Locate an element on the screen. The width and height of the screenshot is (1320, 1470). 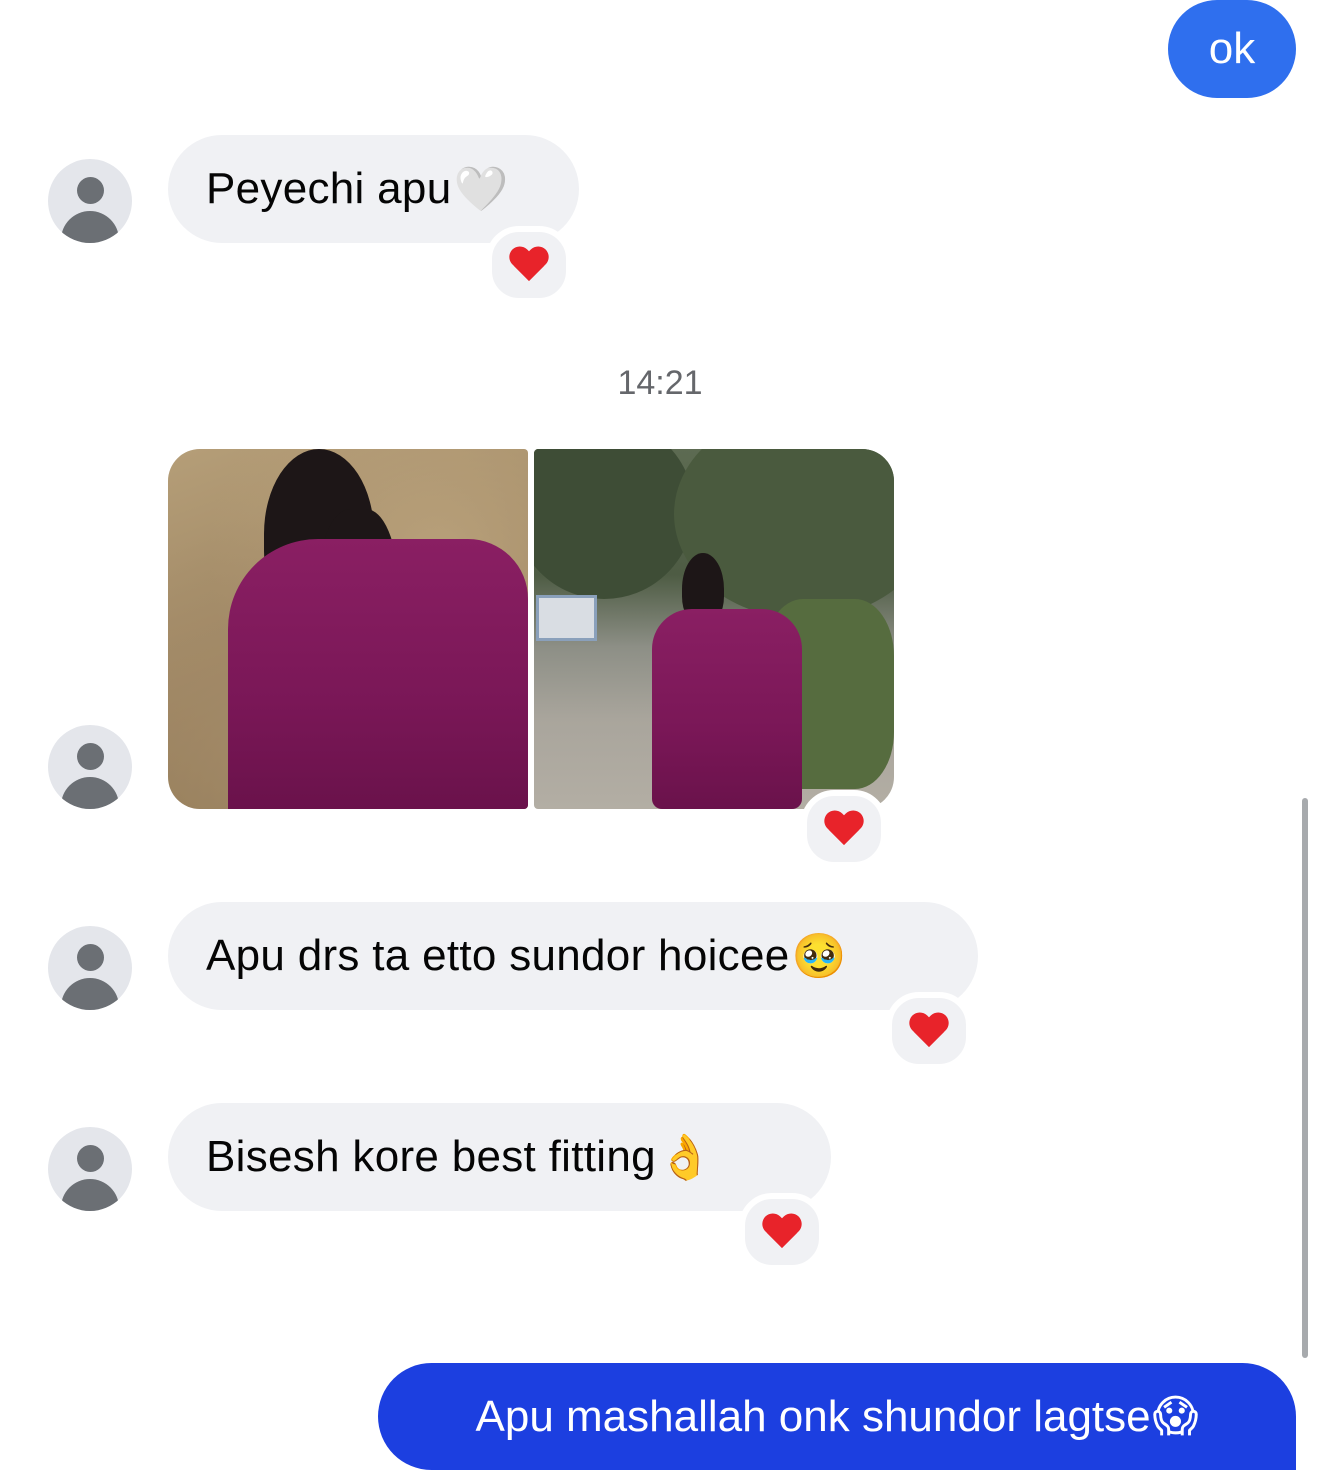
message-text: ok is located at coordinates (1232, 48).